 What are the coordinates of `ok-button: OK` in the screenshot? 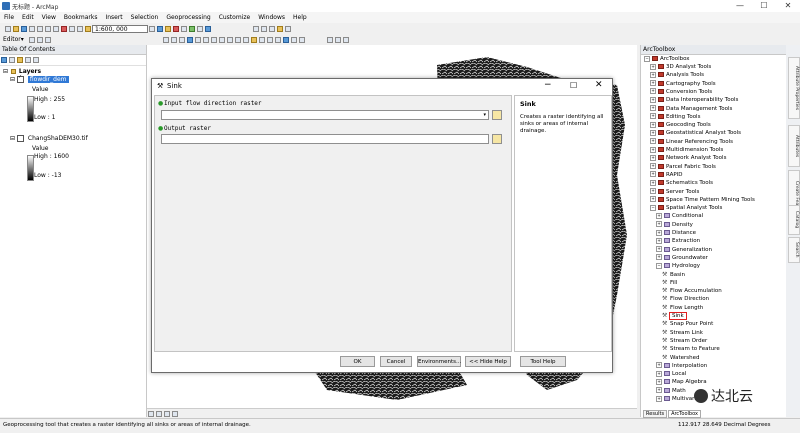 It's located at (357, 361).